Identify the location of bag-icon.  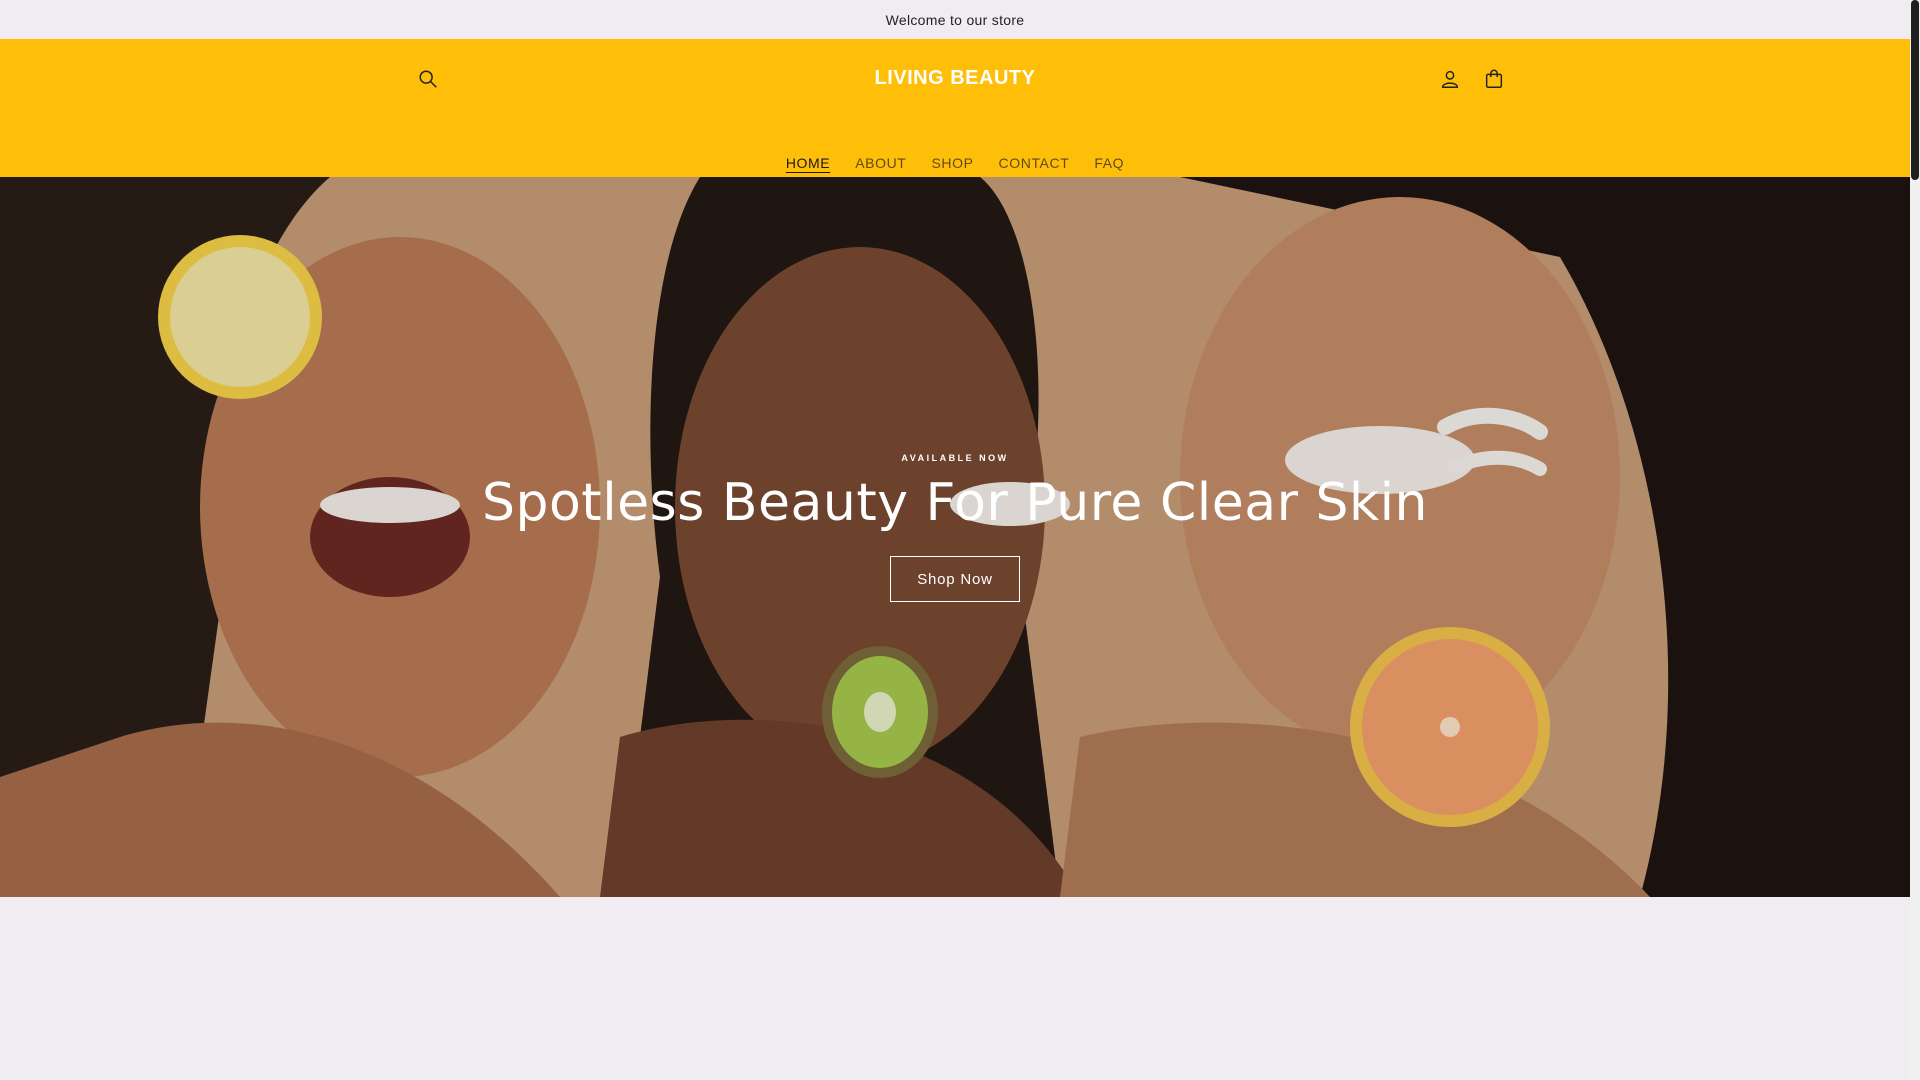
(1494, 78).